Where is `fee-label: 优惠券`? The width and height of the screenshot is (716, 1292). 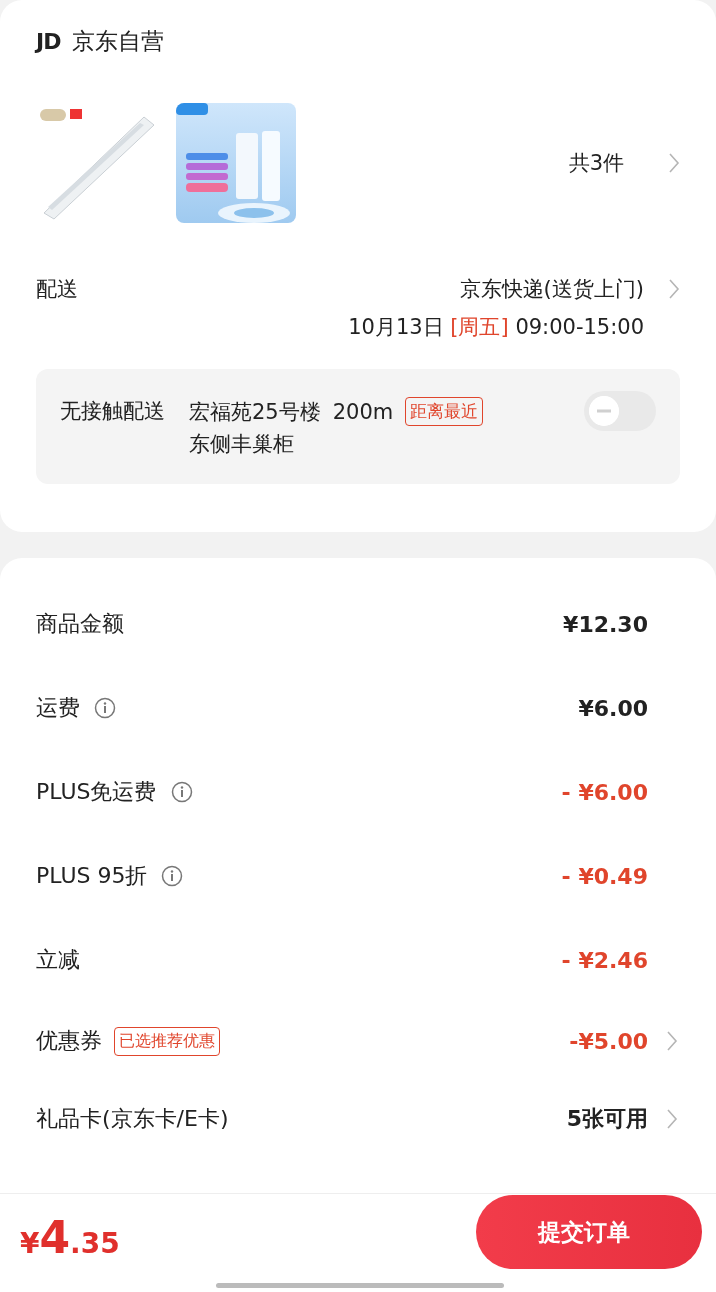 fee-label: 优惠券 is located at coordinates (69, 1041).